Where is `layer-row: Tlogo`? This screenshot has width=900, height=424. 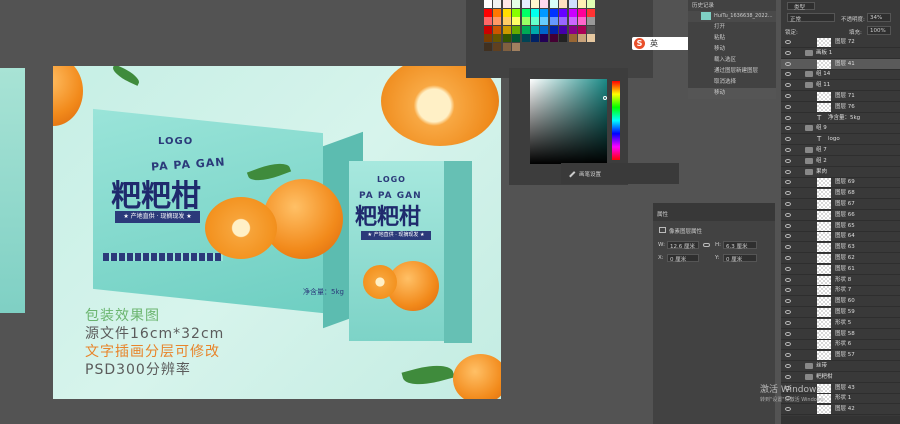 layer-row: Tlogo is located at coordinates (840, 140).